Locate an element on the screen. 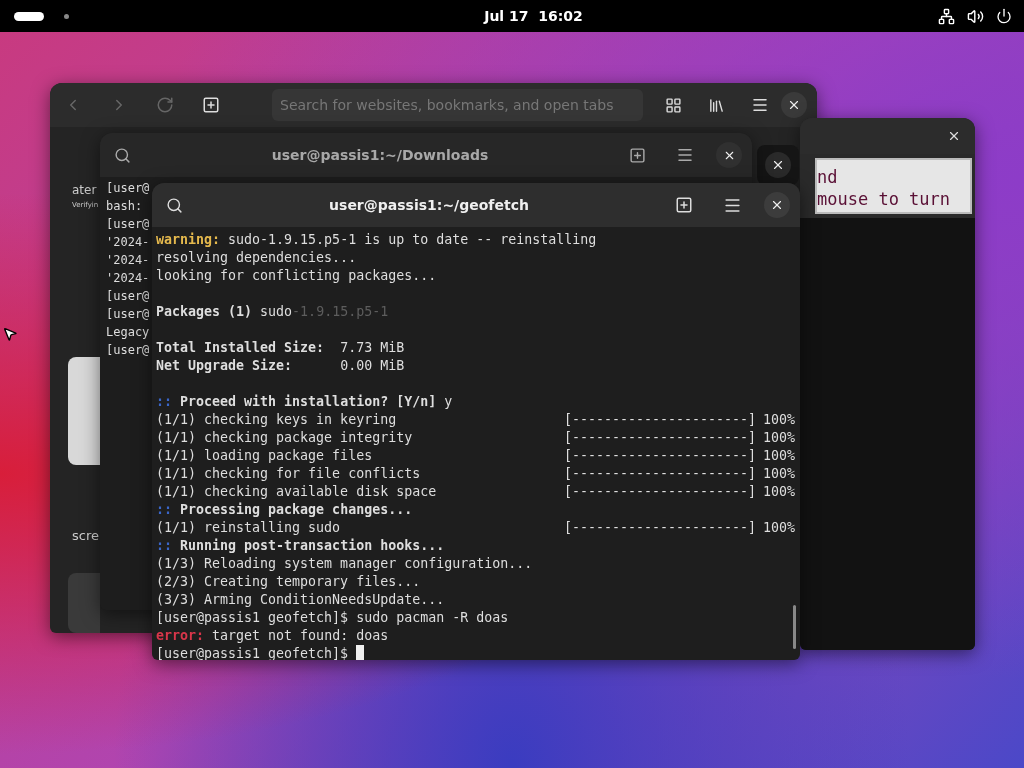  sidebar-text: scre is located at coordinates (85, 535).